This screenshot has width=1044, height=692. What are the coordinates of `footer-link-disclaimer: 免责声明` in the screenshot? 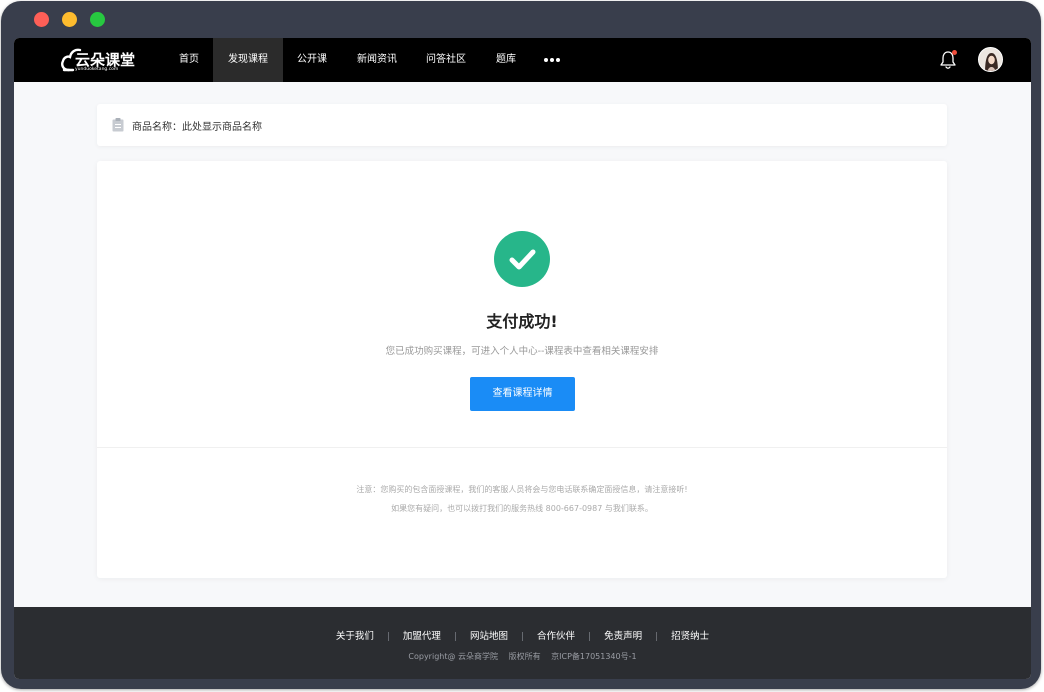 It's located at (623, 635).